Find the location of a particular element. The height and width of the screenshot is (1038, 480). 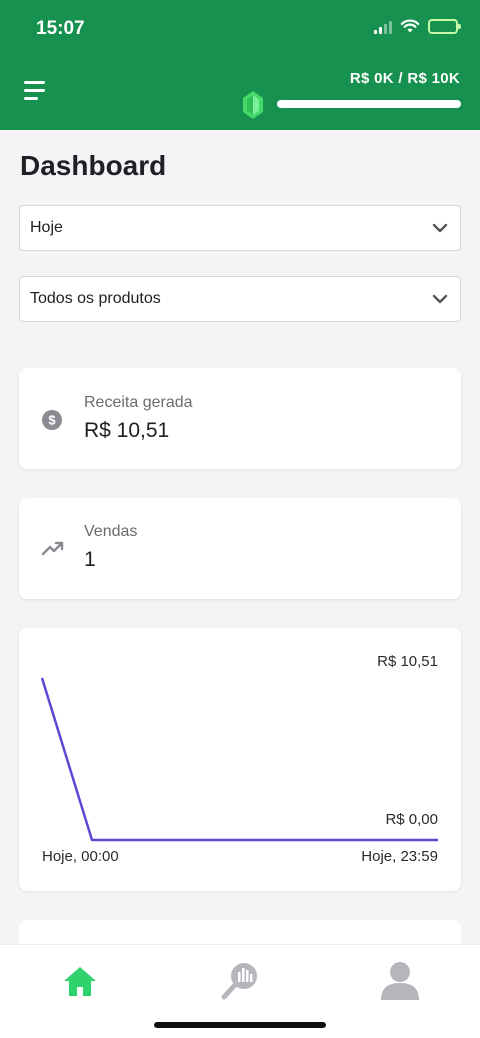

dollar-circle-icon: $ is located at coordinates (52, 420).